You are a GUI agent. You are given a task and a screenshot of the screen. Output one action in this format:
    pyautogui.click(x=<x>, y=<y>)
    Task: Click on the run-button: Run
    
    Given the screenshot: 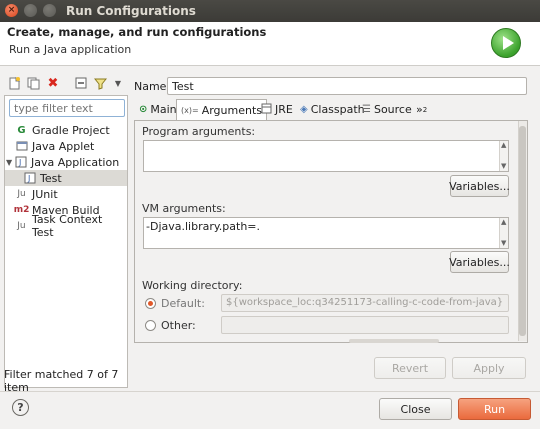 What is the action you would take?
    pyautogui.click(x=494, y=409)
    